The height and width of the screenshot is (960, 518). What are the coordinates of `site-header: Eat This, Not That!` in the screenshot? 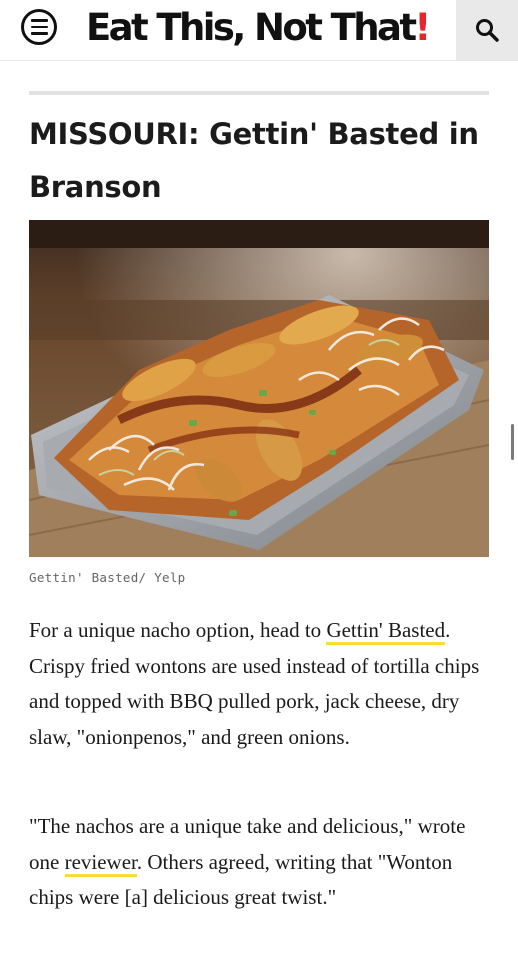 It's located at (259, 30).